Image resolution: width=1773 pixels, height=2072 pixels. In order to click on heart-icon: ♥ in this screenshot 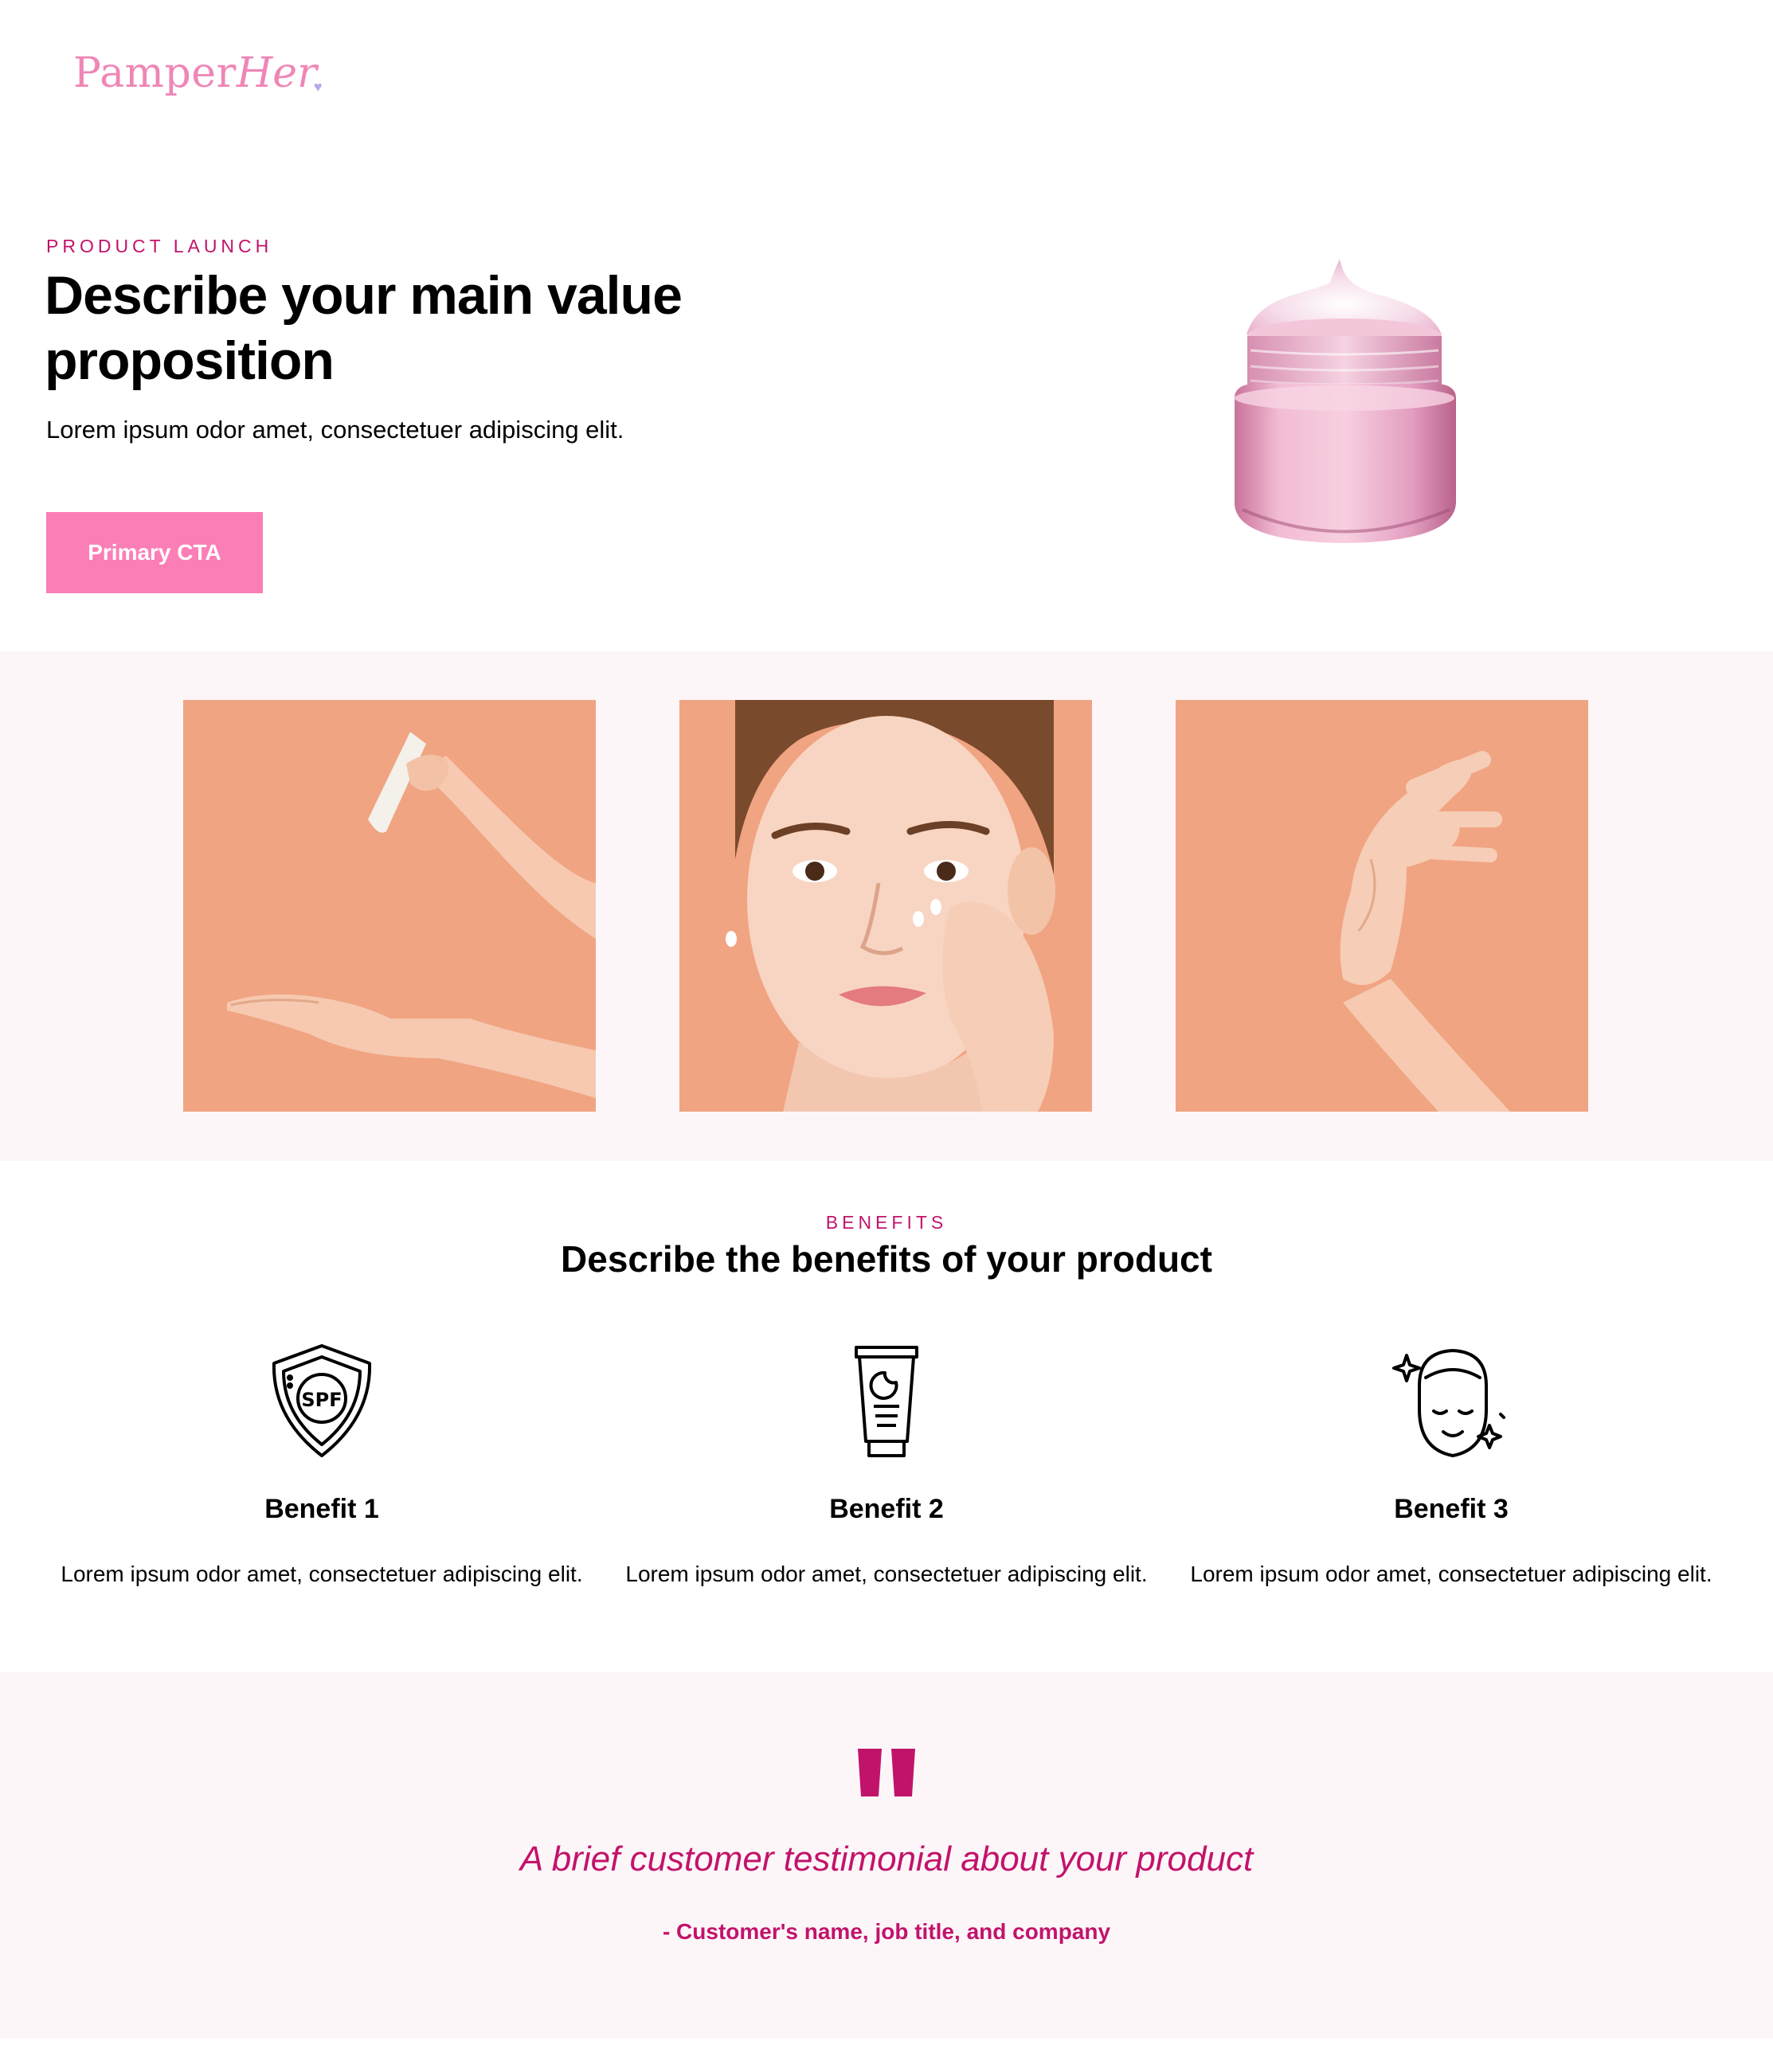, I will do `click(318, 87)`.